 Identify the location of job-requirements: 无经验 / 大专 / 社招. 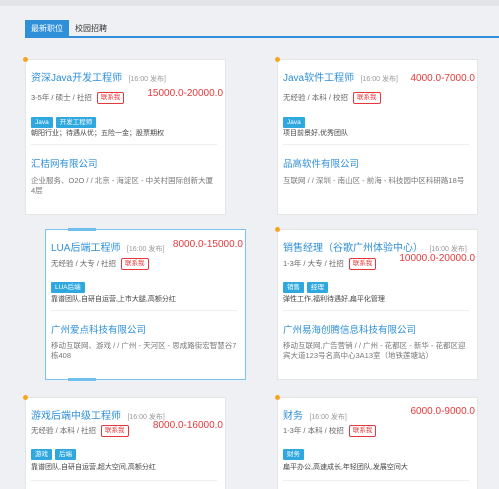
(84, 263).